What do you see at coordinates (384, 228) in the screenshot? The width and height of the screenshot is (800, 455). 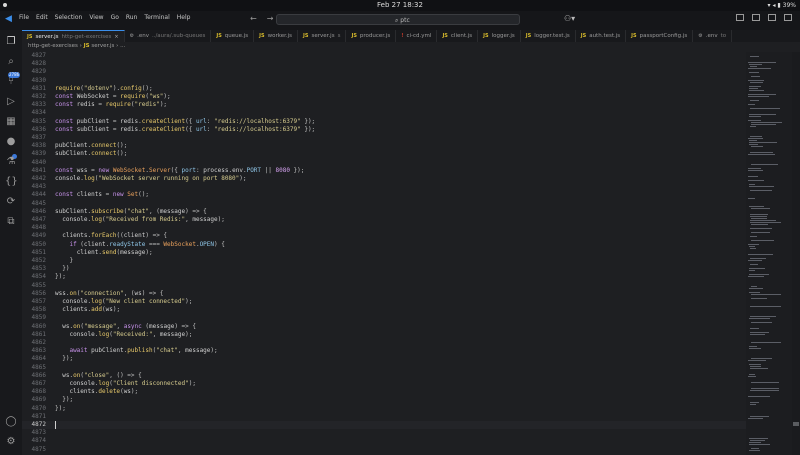 I see `code-line: 4848` at bounding box center [384, 228].